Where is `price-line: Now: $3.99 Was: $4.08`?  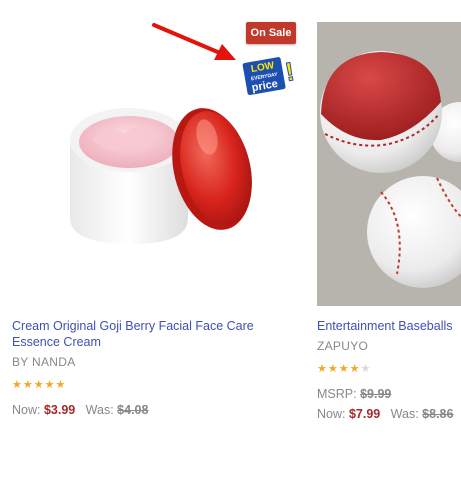
price-line: Now: $3.99 Was: $4.08 is located at coordinates (80, 410).